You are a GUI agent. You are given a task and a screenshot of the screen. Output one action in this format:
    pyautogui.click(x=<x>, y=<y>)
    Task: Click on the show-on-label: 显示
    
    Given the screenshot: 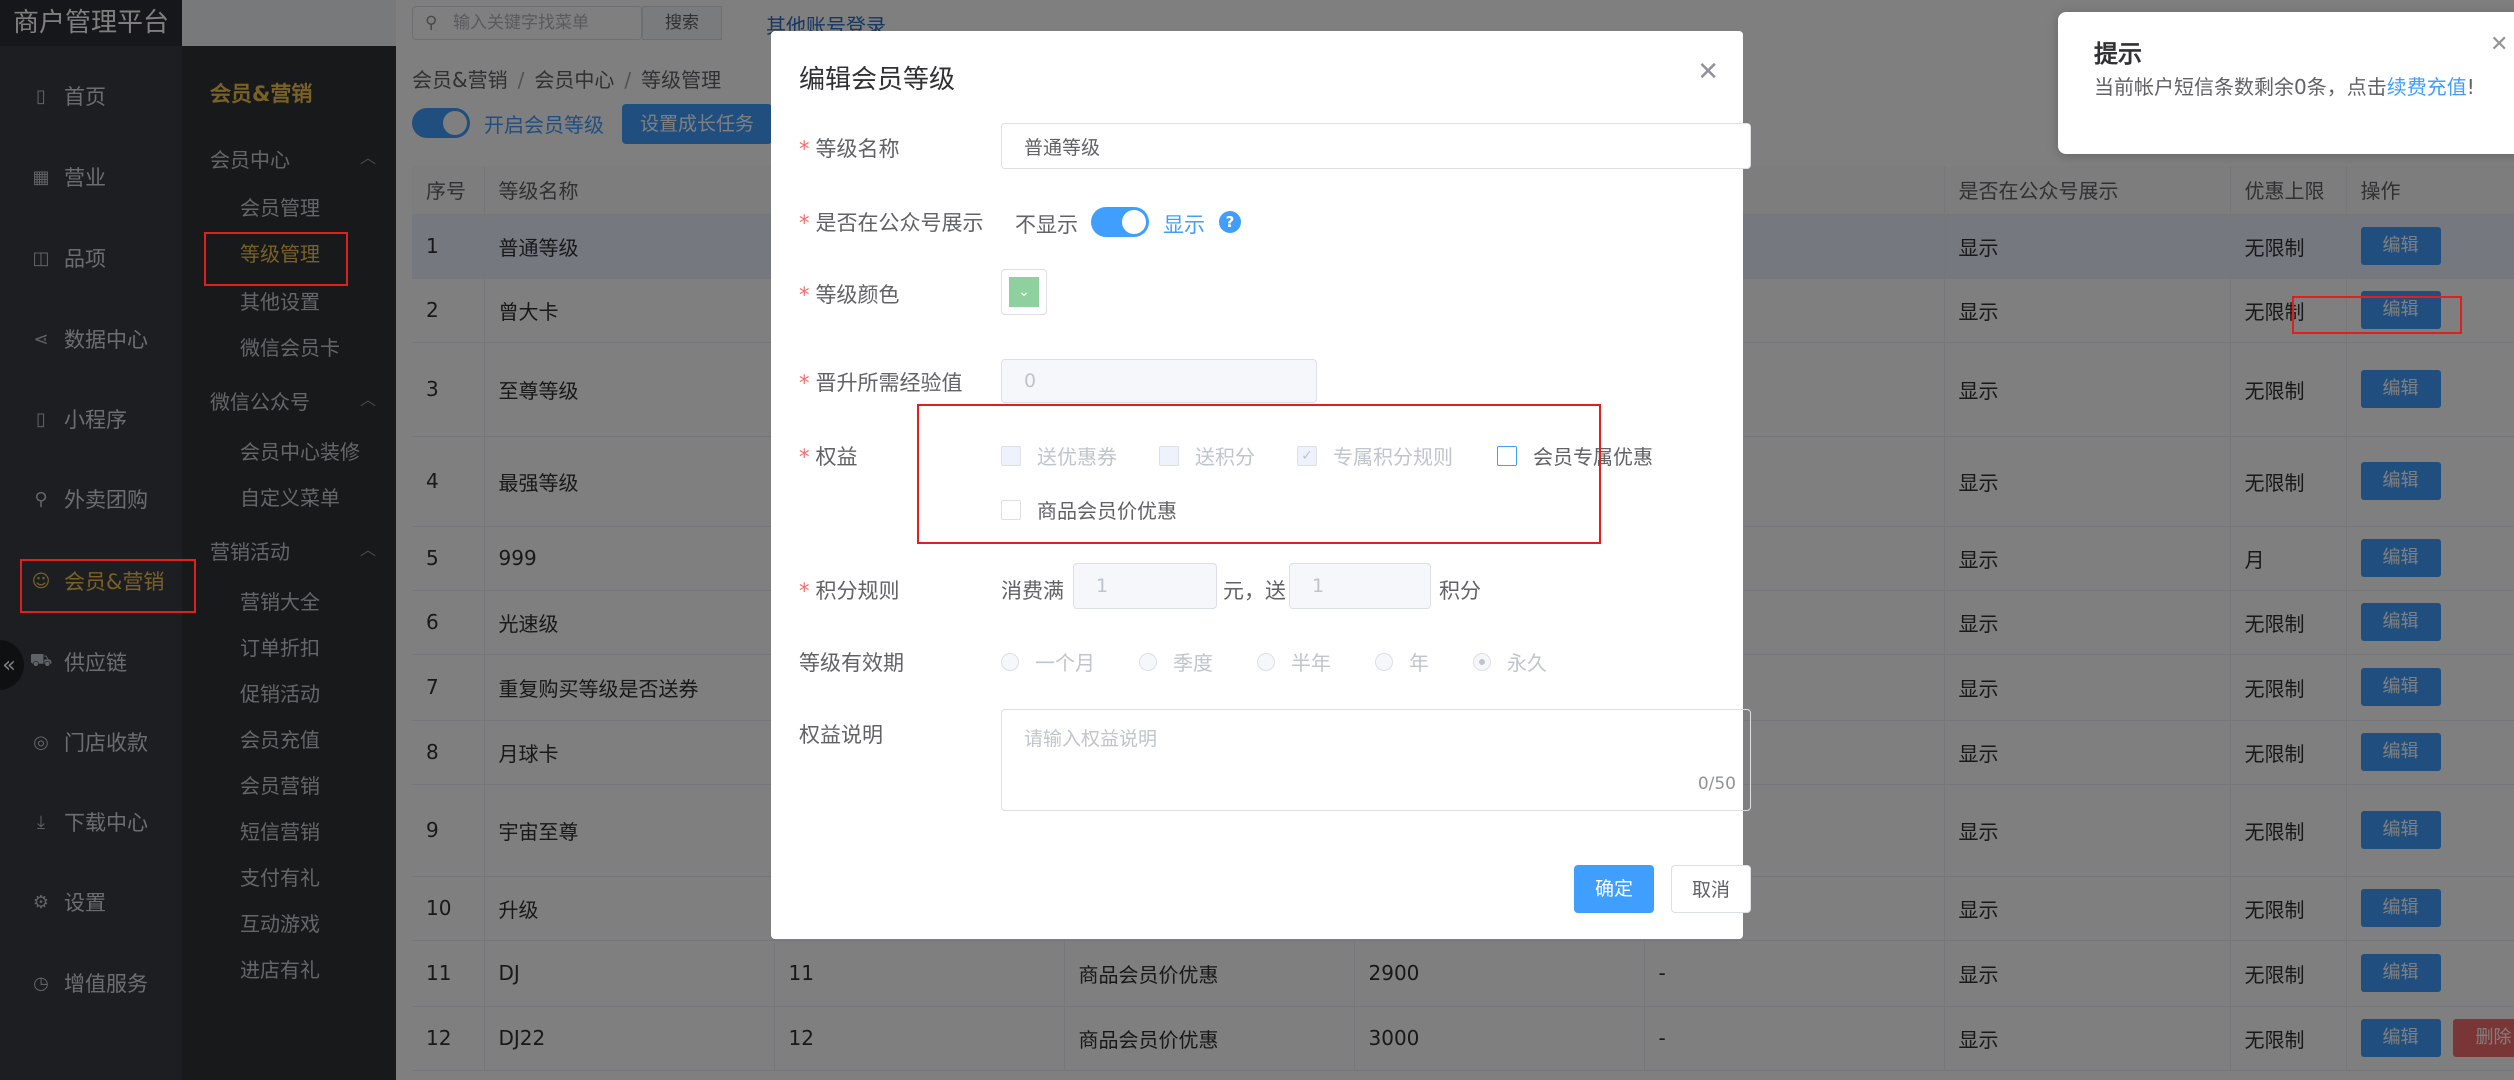 What is the action you would take?
    pyautogui.click(x=1184, y=225)
    